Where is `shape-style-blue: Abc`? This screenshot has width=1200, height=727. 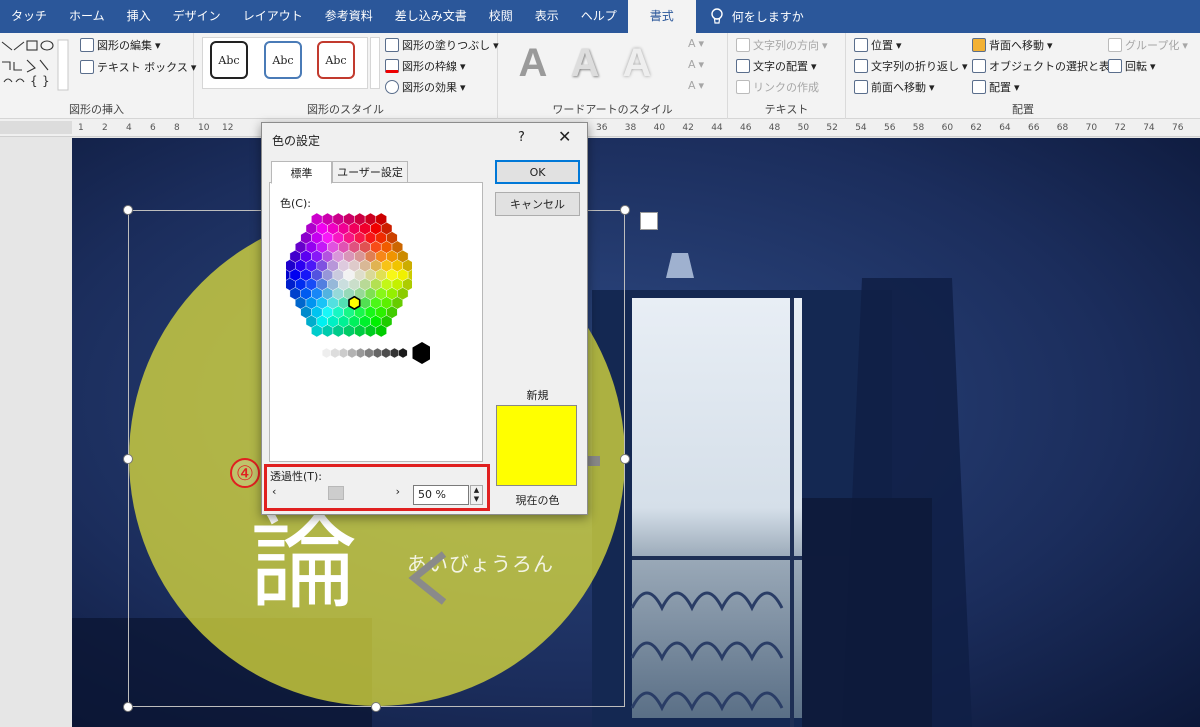 shape-style-blue: Abc is located at coordinates (283, 60).